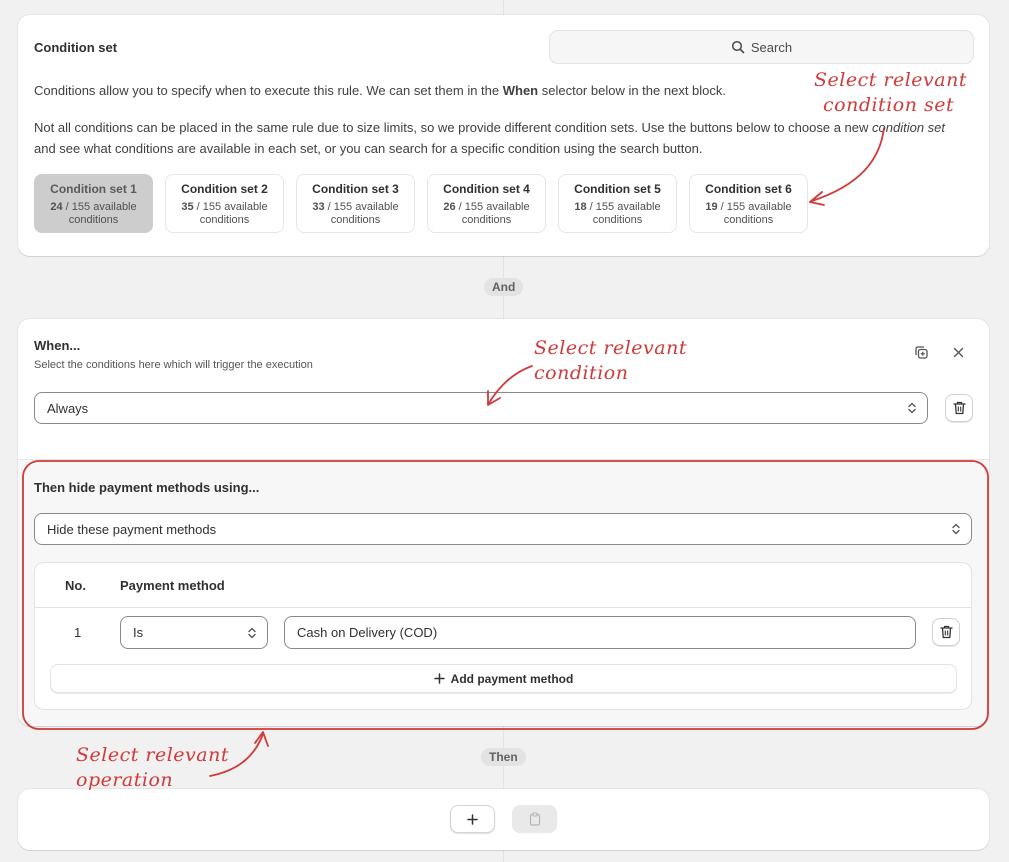 This screenshot has height=862, width=1009. I want to click on delete-condition-button, so click(959, 408).